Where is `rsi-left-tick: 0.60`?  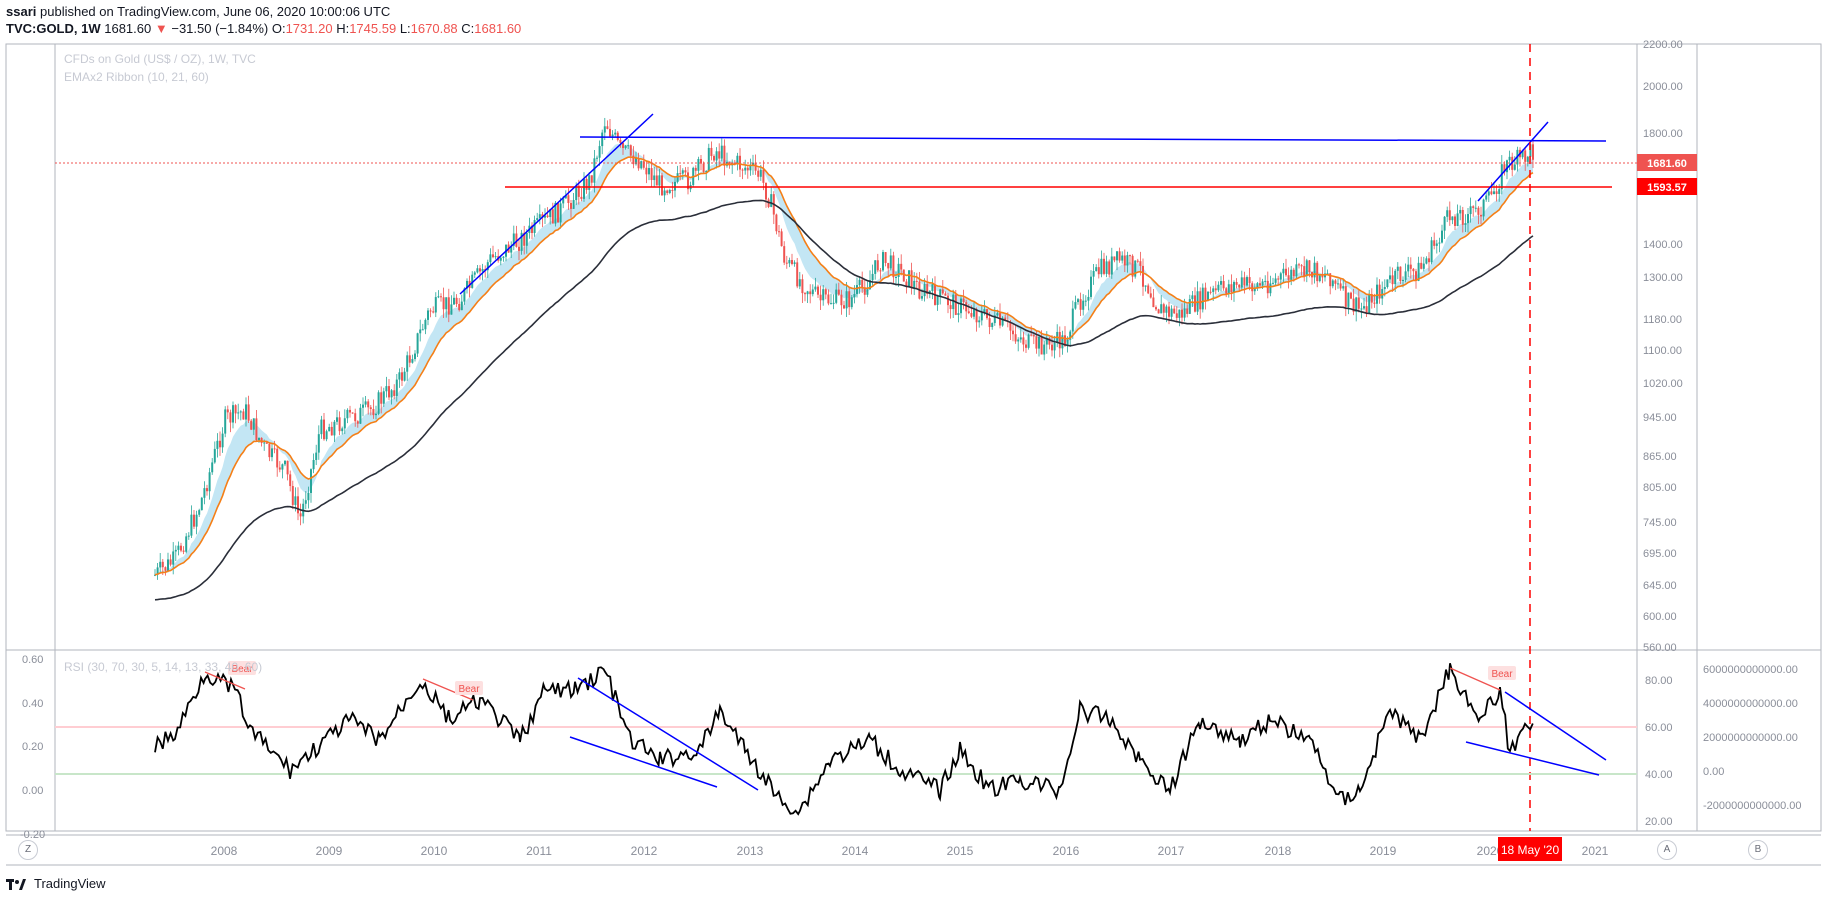
rsi-left-tick: 0.60 is located at coordinates (32, 660).